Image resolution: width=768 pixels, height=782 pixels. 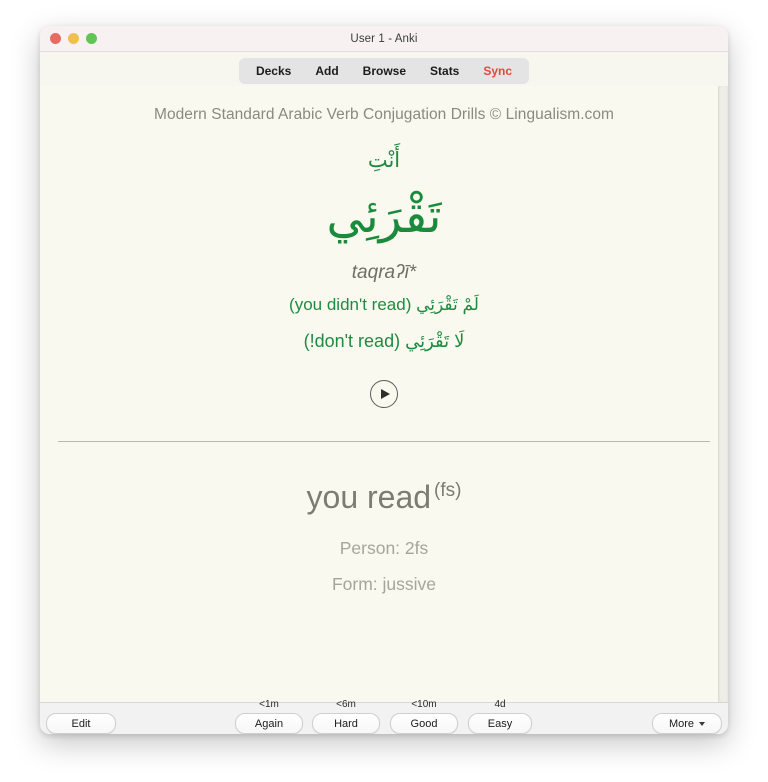 What do you see at coordinates (346, 716) in the screenshot?
I see `hard-button: <6m Hard` at bounding box center [346, 716].